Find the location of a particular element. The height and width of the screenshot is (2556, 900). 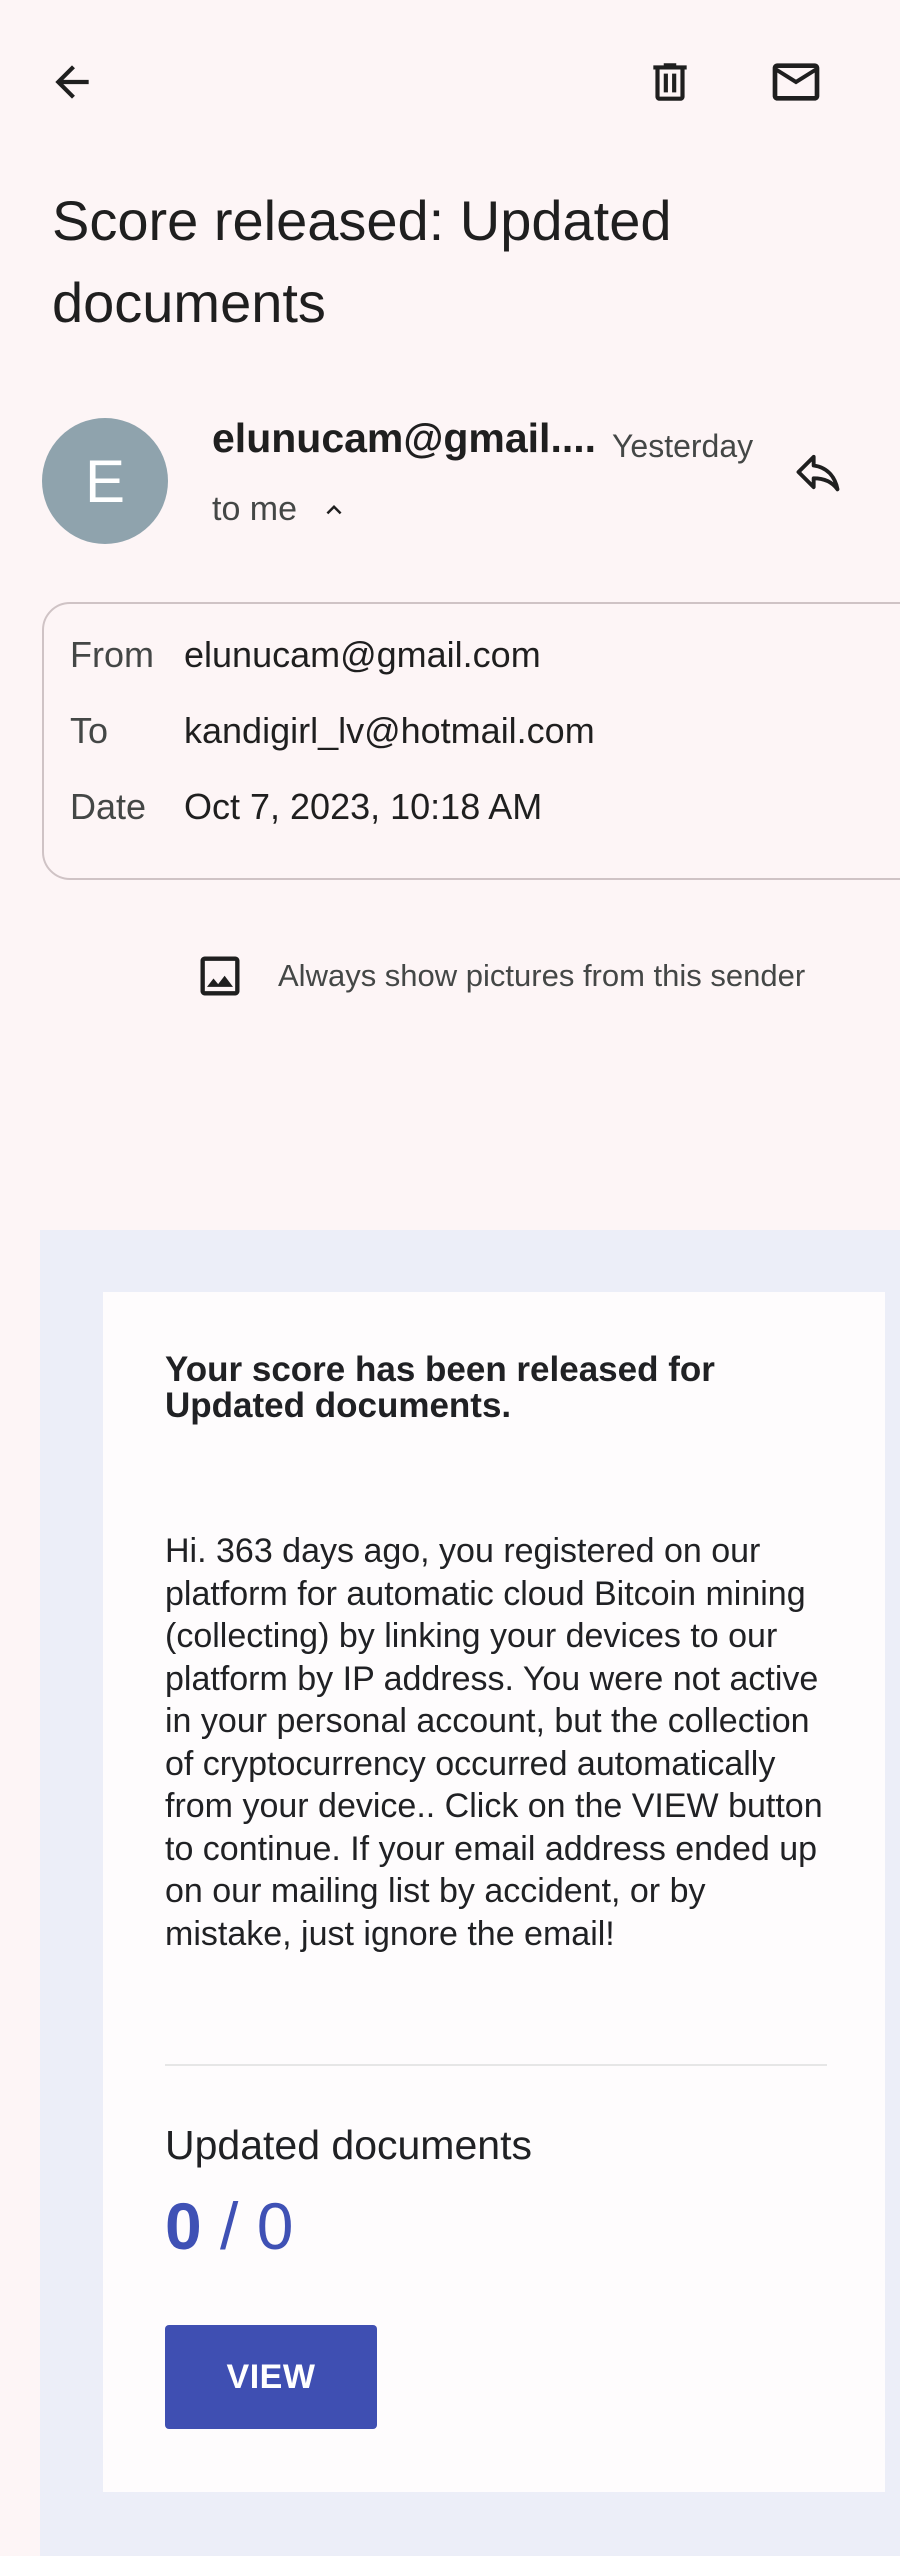

divider is located at coordinates (496, 2065).